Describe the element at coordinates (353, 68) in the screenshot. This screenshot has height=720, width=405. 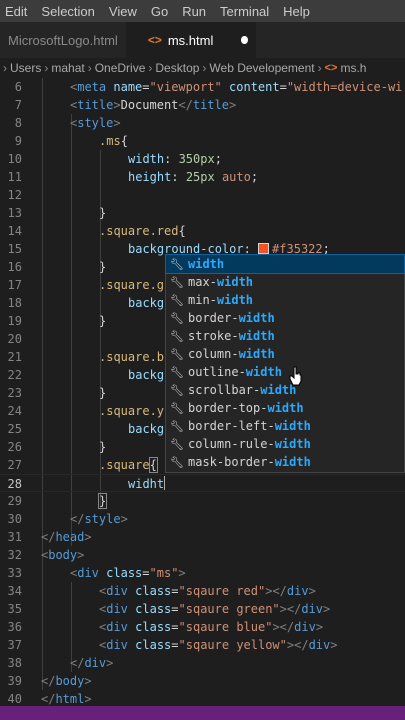
I see `breadcrumb-item: ms.h` at that location.